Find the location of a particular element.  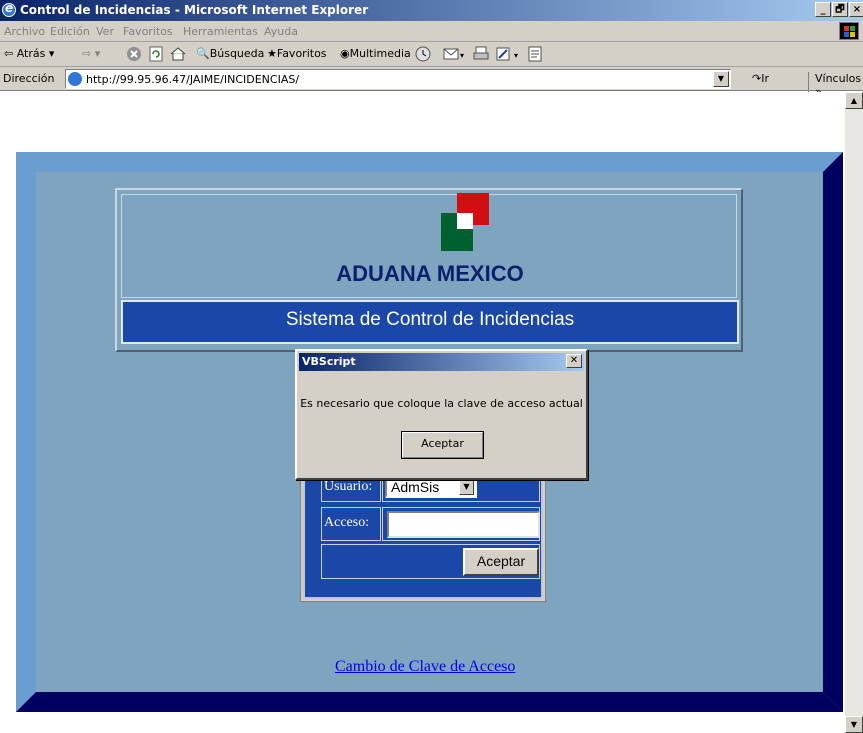

print-icon is located at coordinates (481, 54).